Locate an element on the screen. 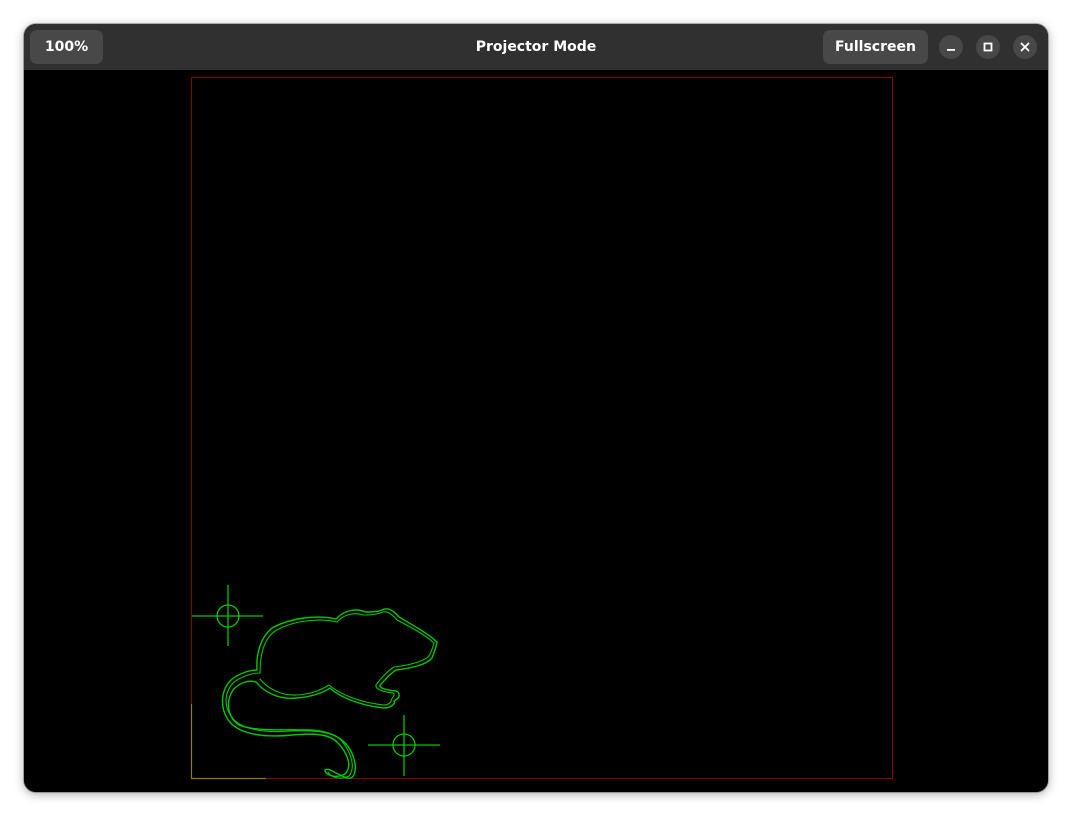 The image size is (1072, 816). title-bar: 100% Projector Mode Fullscreen is located at coordinates (536, 47).